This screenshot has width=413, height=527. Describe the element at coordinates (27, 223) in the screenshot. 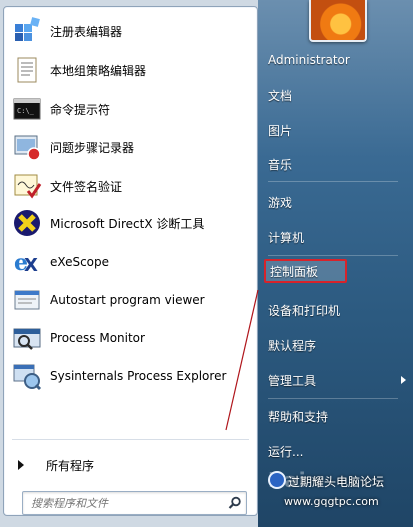

I see `directx-icon` at that location.